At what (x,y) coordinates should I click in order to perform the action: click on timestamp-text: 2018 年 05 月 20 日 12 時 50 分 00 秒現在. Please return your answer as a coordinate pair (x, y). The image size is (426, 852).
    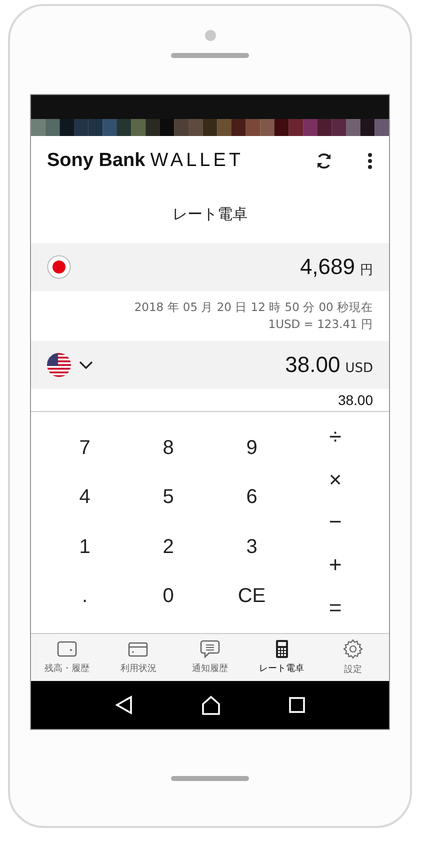
    Looking at the image, I should click on (253, 307).